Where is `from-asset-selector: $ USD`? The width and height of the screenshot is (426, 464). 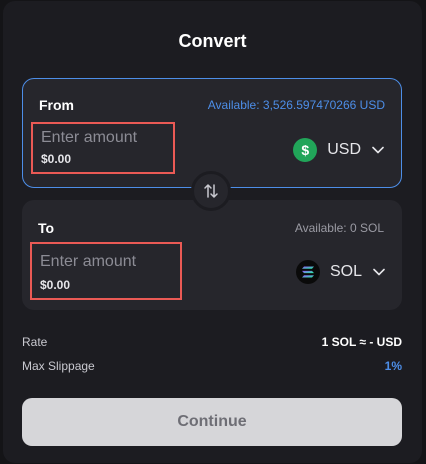
from-asset-selector: $ USD is located at coordinates (339, 150).